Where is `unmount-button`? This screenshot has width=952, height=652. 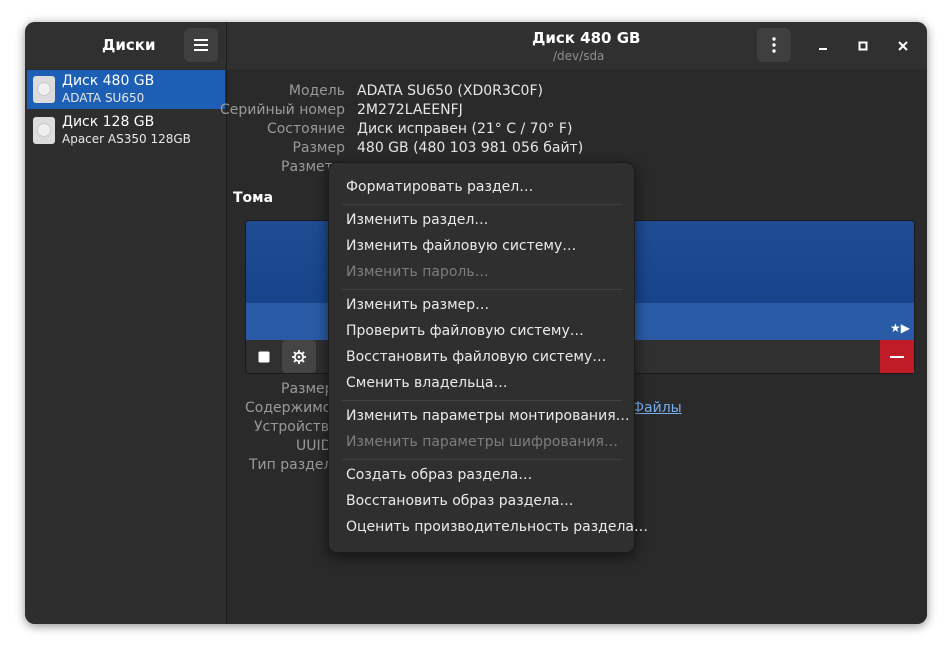
unmount-button is located at coordinates (264, 356).